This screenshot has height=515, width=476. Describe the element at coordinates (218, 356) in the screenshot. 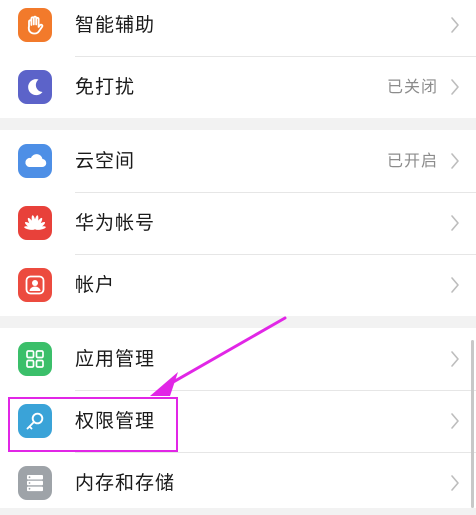

I see `arrow-annotation` at that location.